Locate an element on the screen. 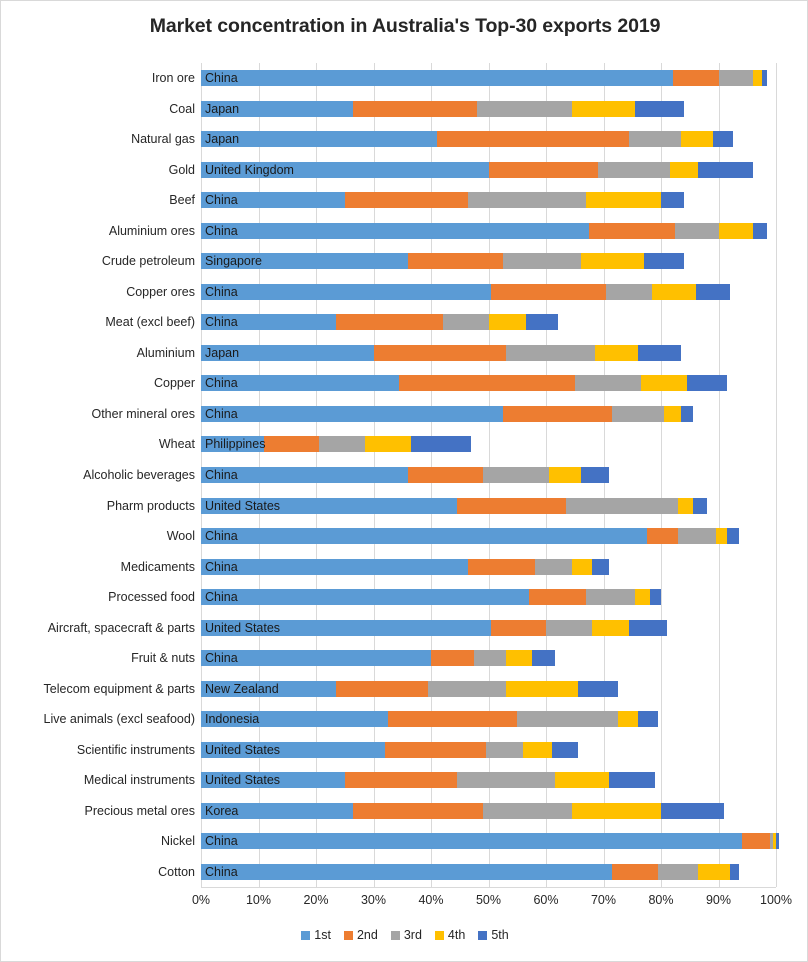  stacked-bar: Korea is located at coordinates (488, 810).